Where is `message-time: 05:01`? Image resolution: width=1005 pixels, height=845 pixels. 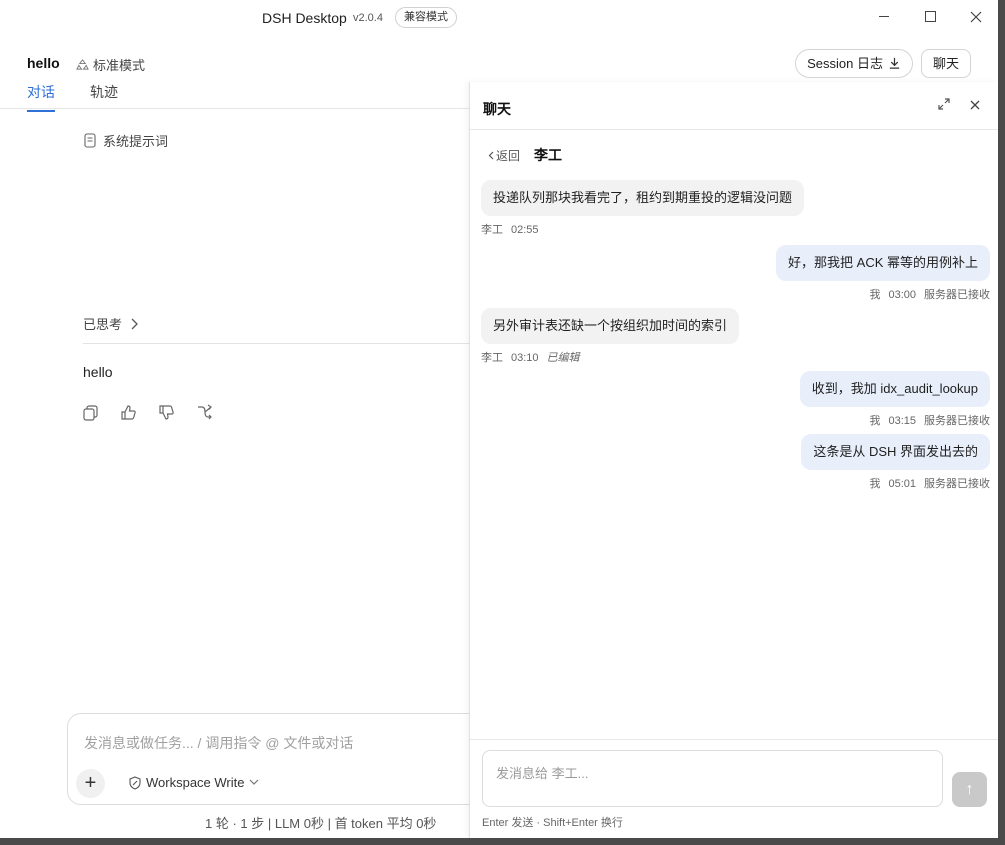 message-time: 05:01 is located at coordinates (902, 484).